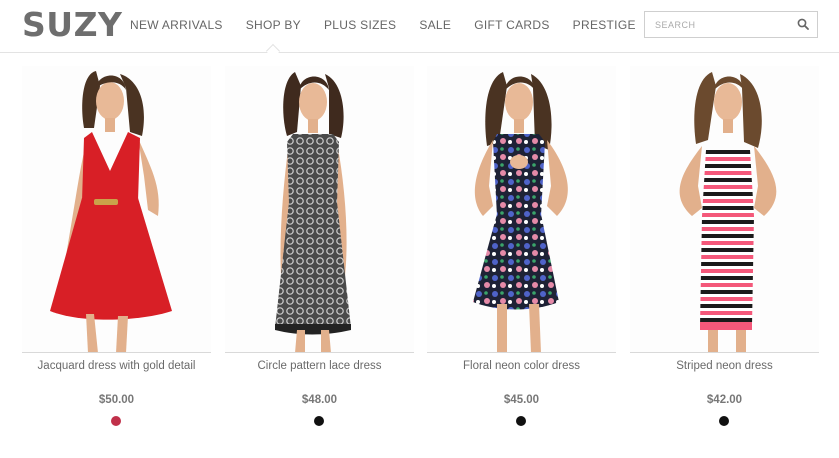 This screenshot has height=458, width=839. Describe the element at coordinates (360, 25) in the screenshot. I see `nav-plus-sizes: PLUS SIZES` at that location.